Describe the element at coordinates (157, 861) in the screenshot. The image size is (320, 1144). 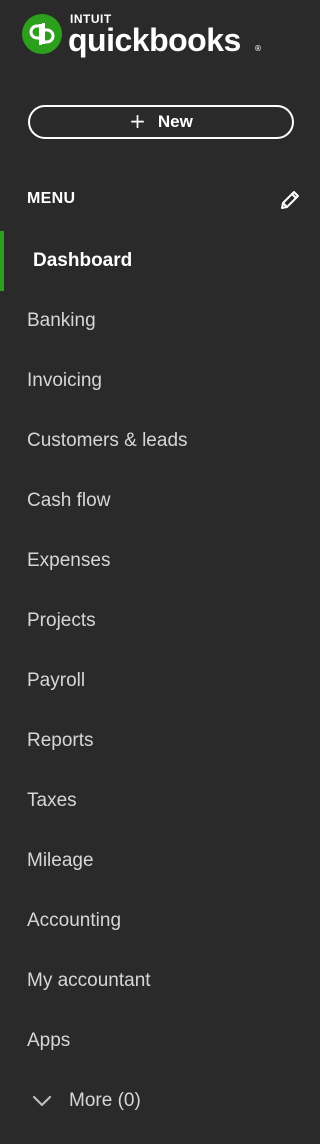
I see `nav-item-mileage: Mileage` at that location.